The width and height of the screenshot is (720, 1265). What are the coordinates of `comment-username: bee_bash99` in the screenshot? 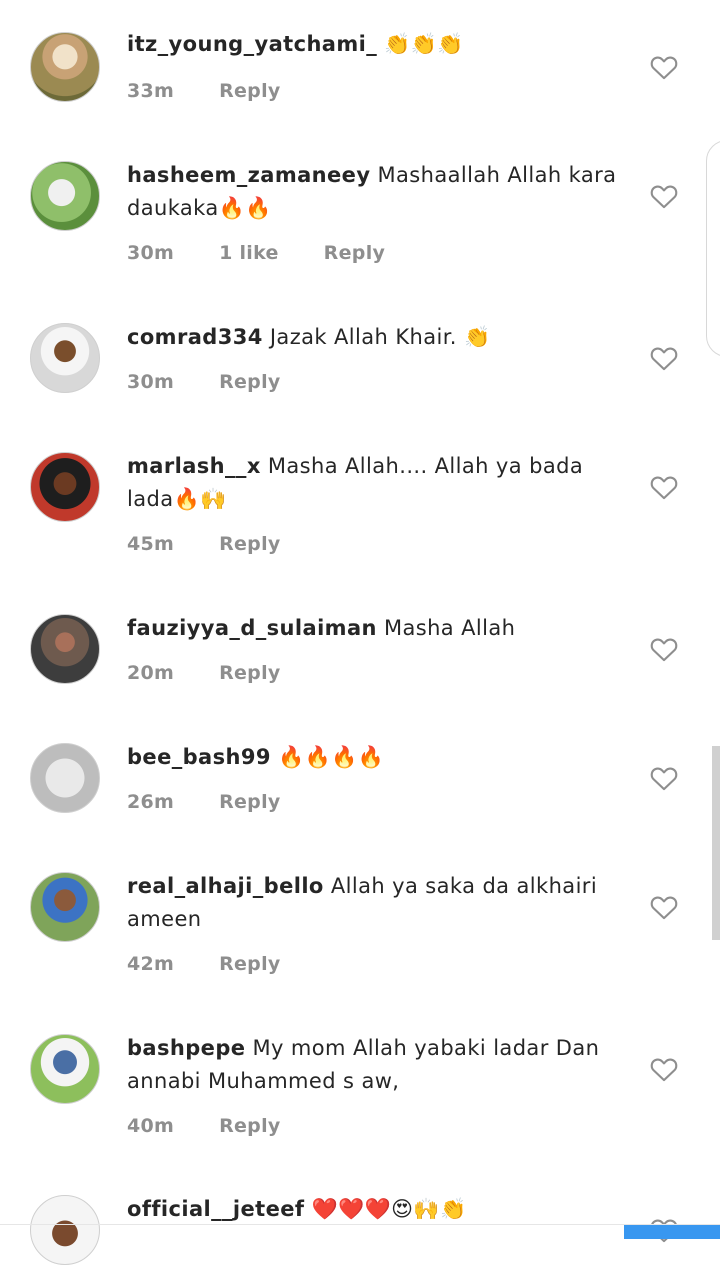 It's located at (199, 757).